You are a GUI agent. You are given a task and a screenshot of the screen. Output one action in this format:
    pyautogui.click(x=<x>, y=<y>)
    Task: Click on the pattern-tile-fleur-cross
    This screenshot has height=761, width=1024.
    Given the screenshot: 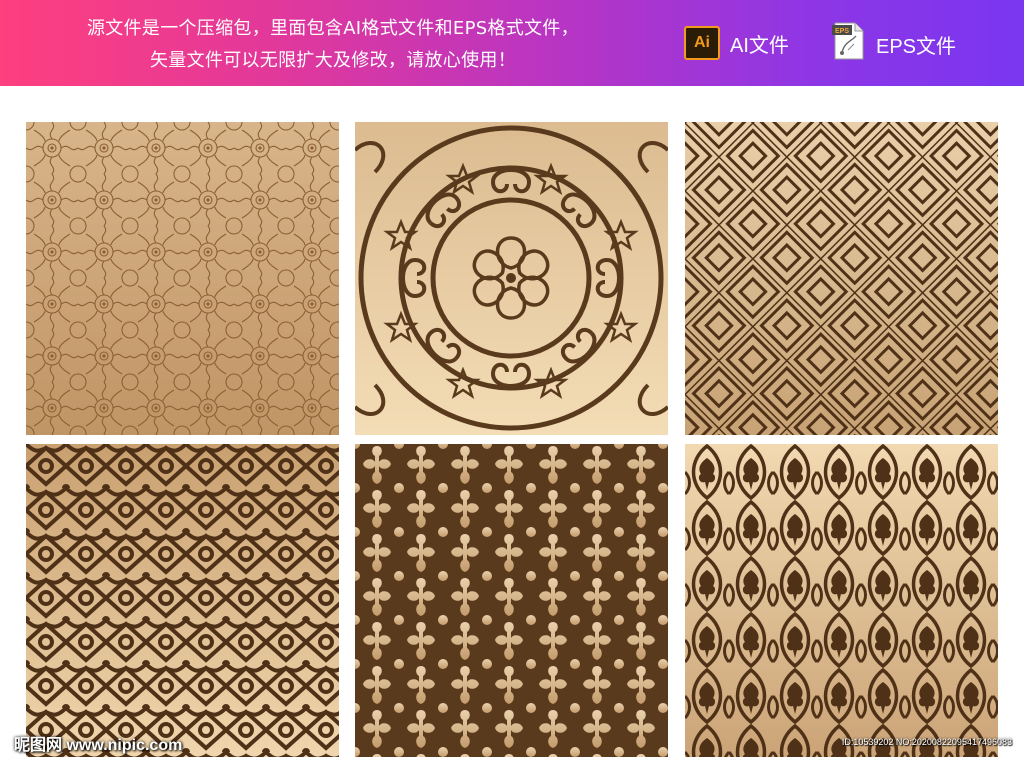 What is the action you would take?
    pyautogui.click(x=511, y=600)
    